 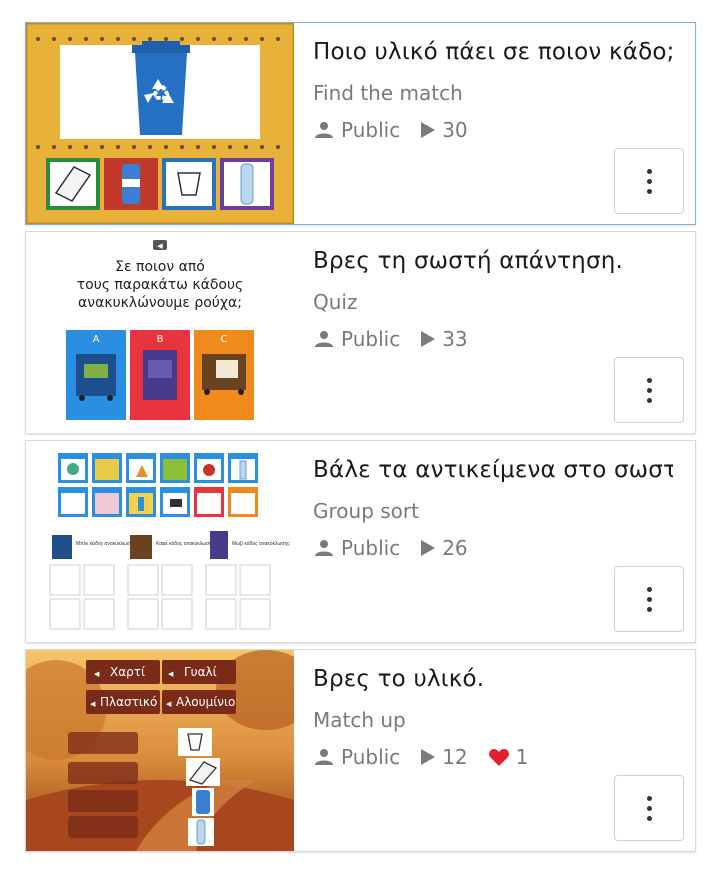 I want to click on quiz-question-line: τους παρακάτω κάδους, so click(x=160, y=285).